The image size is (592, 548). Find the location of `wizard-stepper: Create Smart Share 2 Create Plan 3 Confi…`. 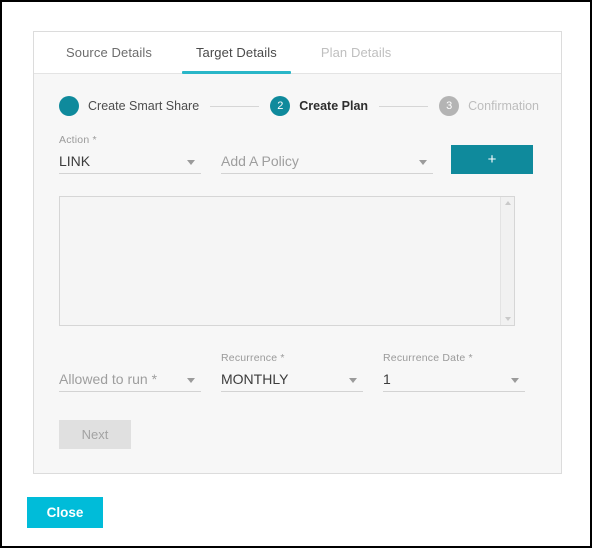

wizard-stepper: Create Smart Share 2 Create Plan 3 Confi… is located at coordinates (297, 95).